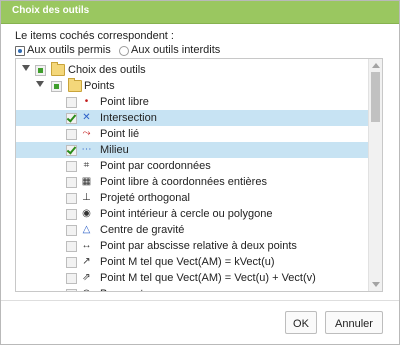 The width and height of the screenshot is (400, 345). I want to click on intersection-icon: ✕, so click(86, 117).